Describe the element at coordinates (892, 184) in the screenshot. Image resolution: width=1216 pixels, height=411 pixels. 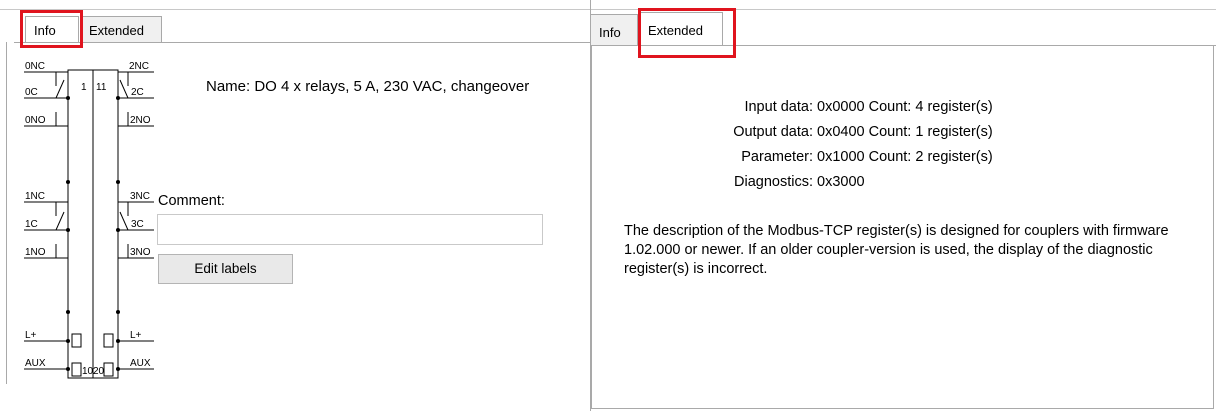
I see `row-diagnostics: Diagnostics: 0x3000` at that location.